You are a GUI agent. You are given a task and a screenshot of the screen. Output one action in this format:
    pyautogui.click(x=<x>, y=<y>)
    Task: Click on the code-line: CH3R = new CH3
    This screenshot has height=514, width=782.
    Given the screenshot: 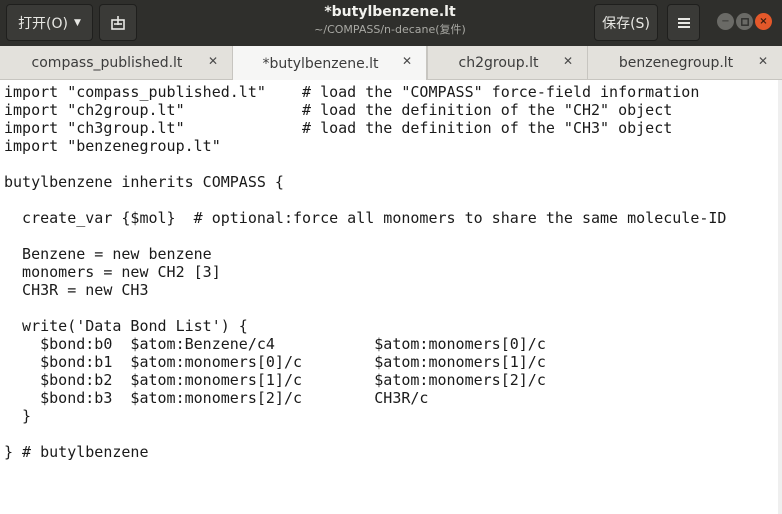 What is the action you would take?
    pyautogui.click(x=76, y=290)
    